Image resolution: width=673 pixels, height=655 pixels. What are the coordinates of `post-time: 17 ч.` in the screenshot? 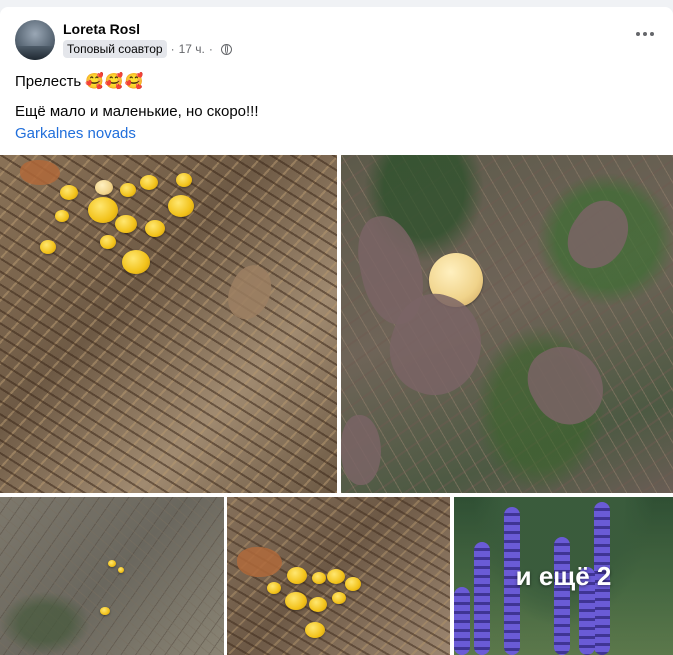 It's located at (192, 49).